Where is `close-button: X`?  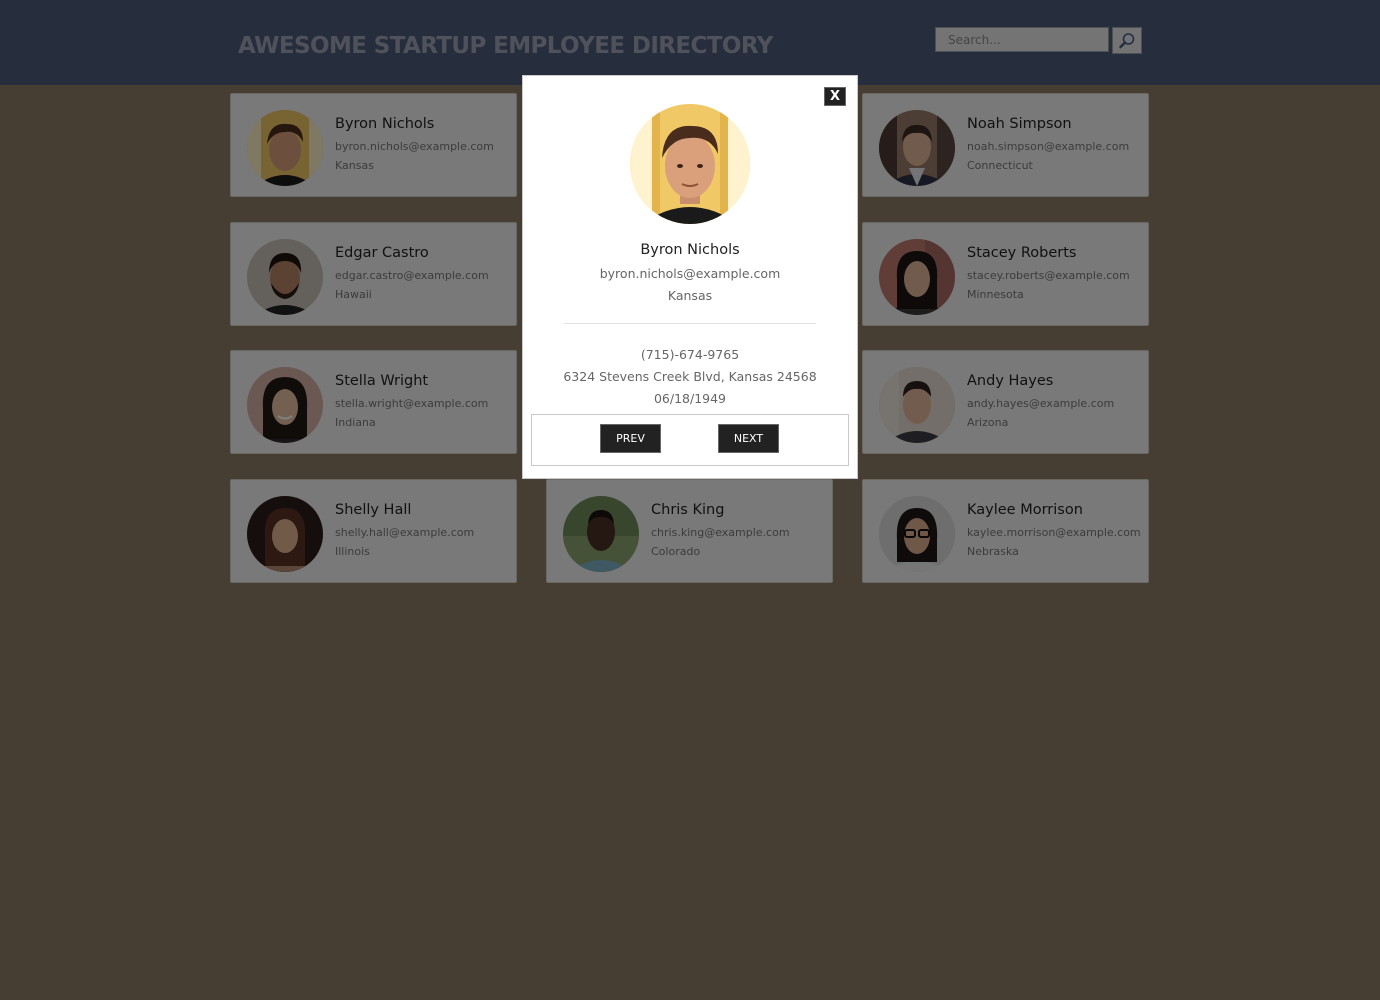 close-button: X is located at coordinates (835, 96).